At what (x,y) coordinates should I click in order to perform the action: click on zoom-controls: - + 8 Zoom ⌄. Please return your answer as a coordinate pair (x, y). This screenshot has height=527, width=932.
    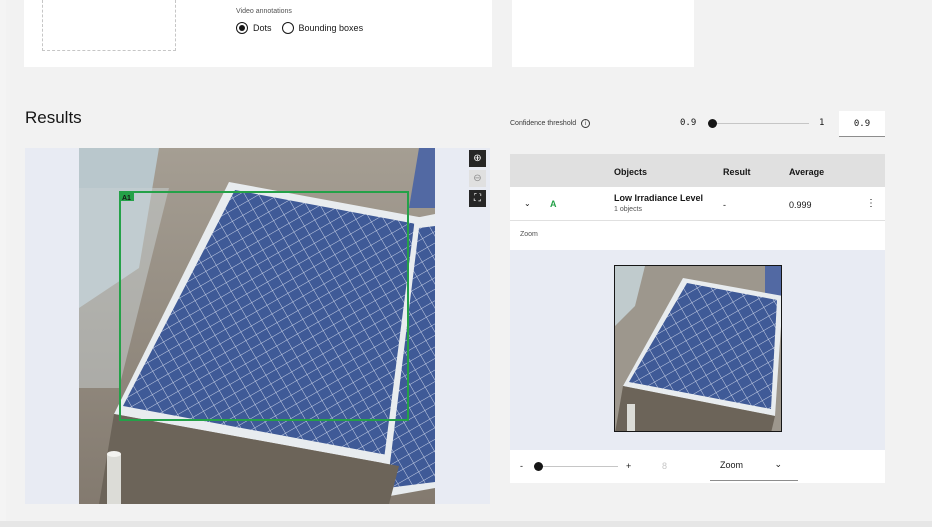
    Looking at the image, I should click on (697, 466).